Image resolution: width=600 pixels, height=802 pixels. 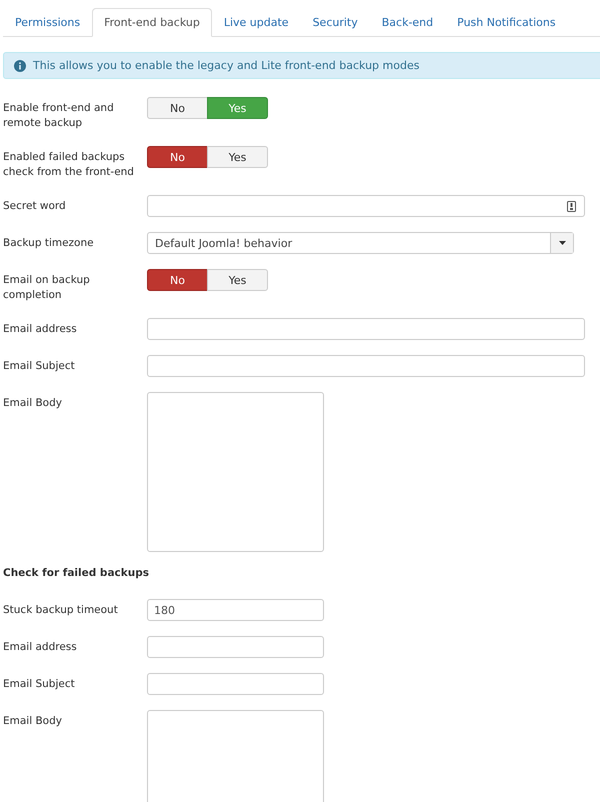 I want to click on field-label: Secret word, so click(x=35, y=206).